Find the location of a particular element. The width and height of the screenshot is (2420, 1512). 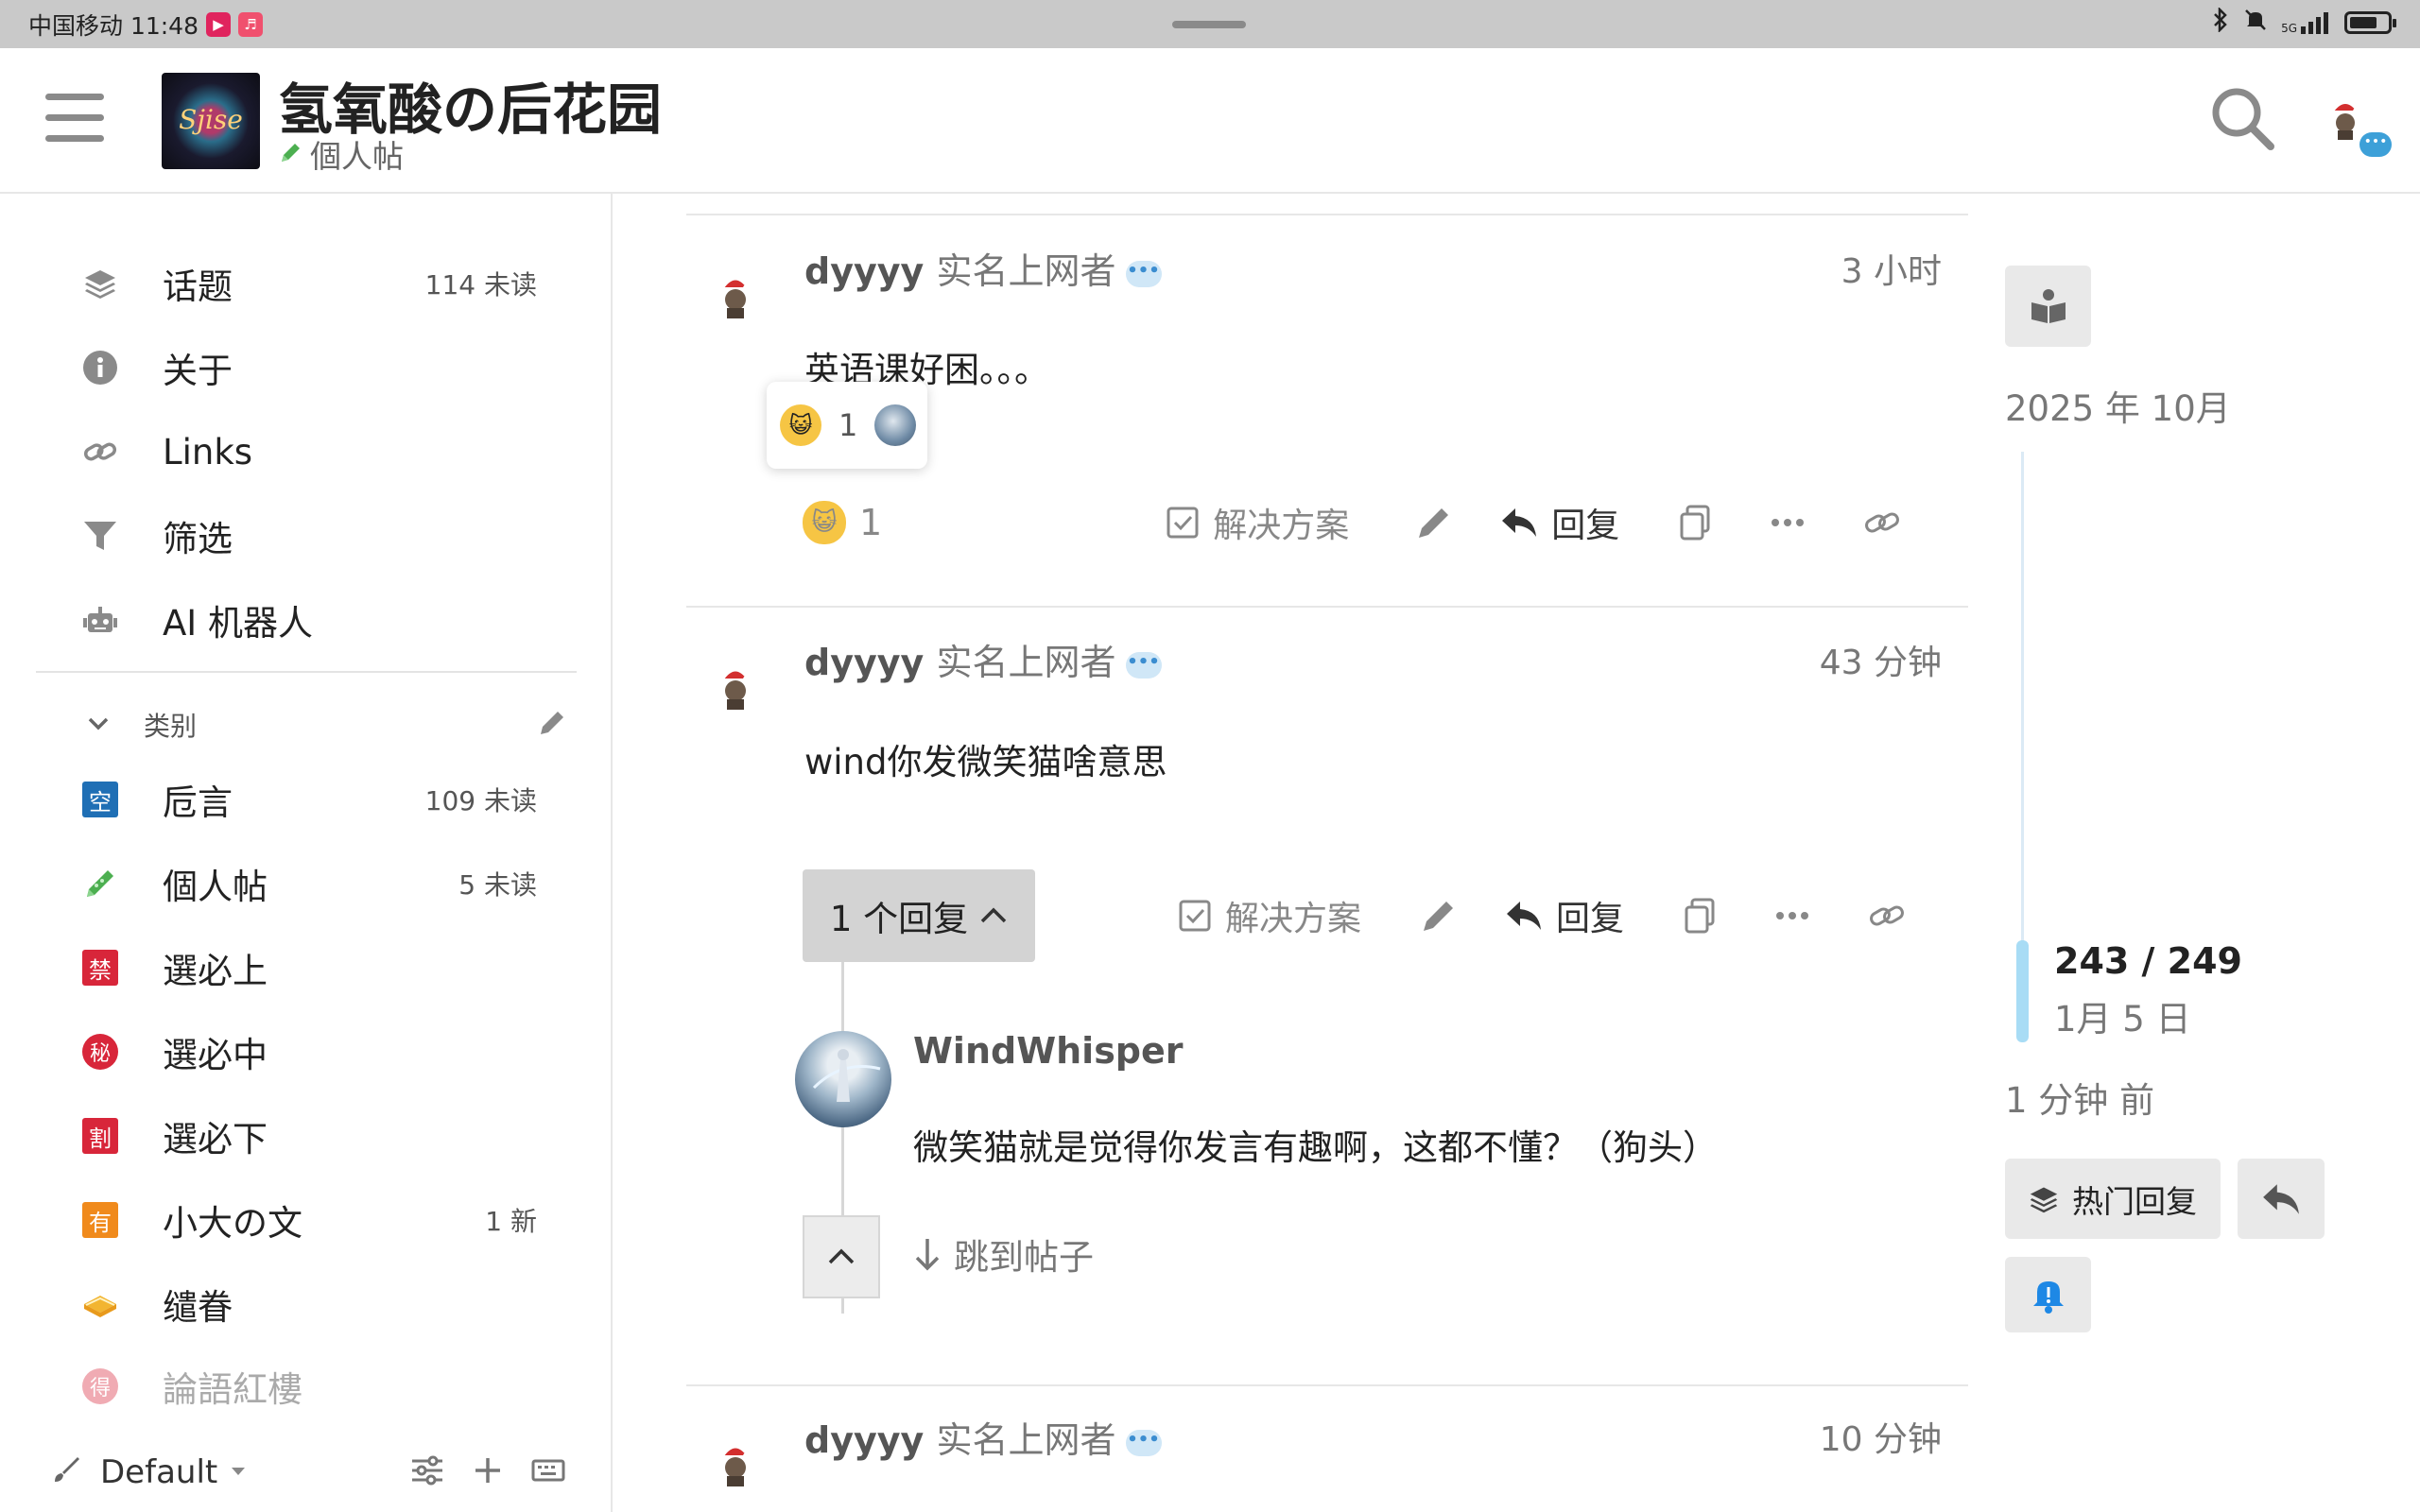

nested-reply-avatar is located at coordinates (843, 1079).